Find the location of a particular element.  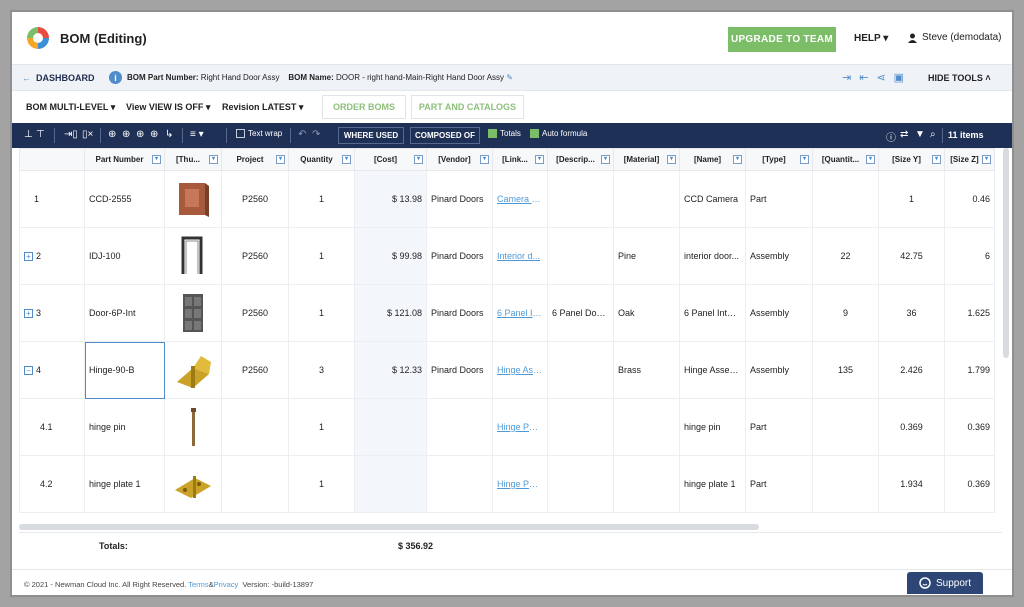

collapse-toggle-icon: − is located at coordinates (28, 371).